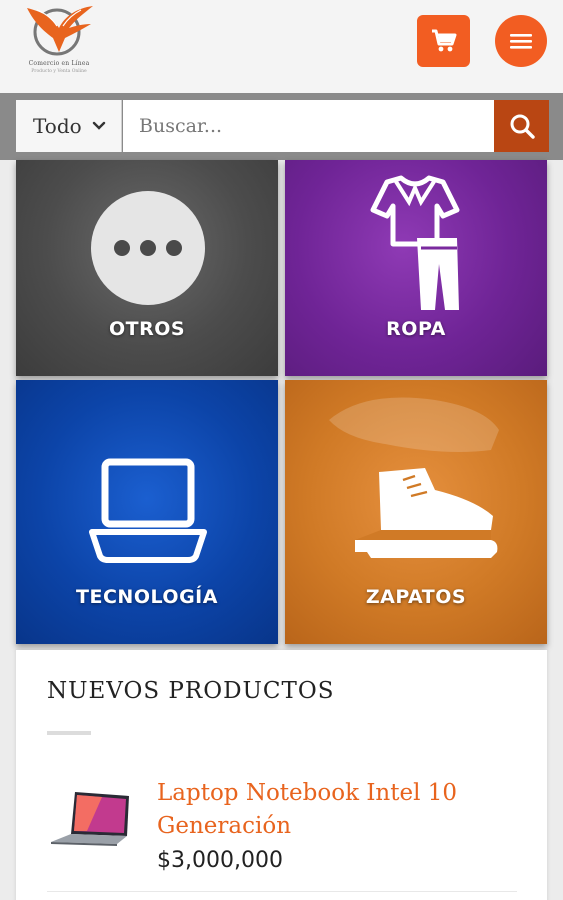 The height and width of the screenshot is (900, 563). I want to click on category-tile-otros: OTROS, so click(147, 268).